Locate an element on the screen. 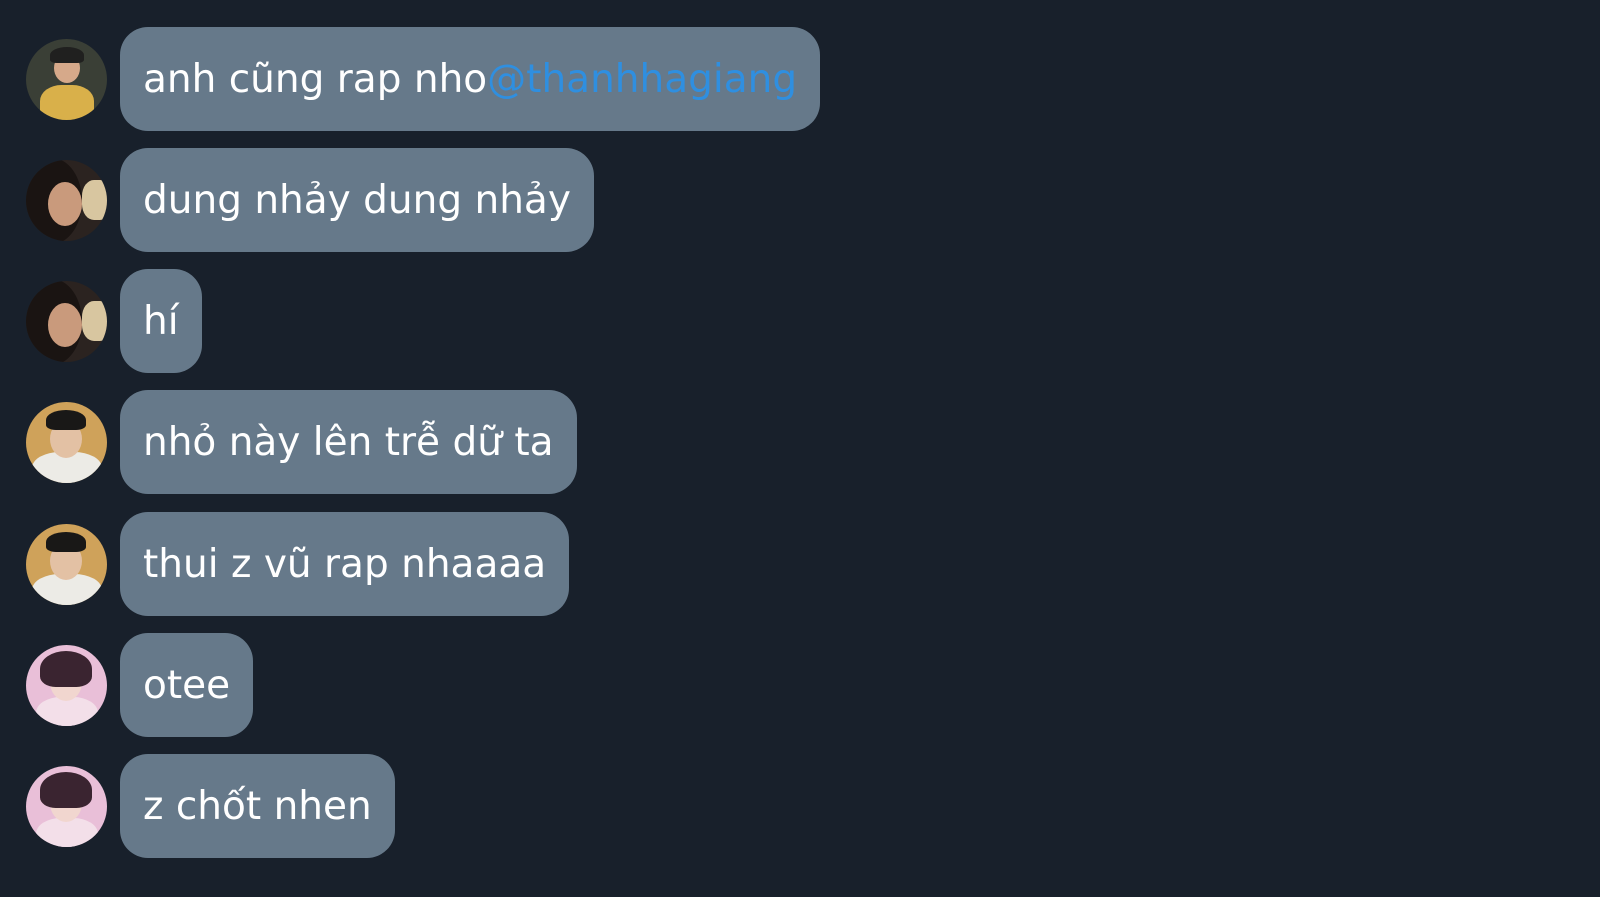  message-bubble: otee is located at coordinates (187, 685).